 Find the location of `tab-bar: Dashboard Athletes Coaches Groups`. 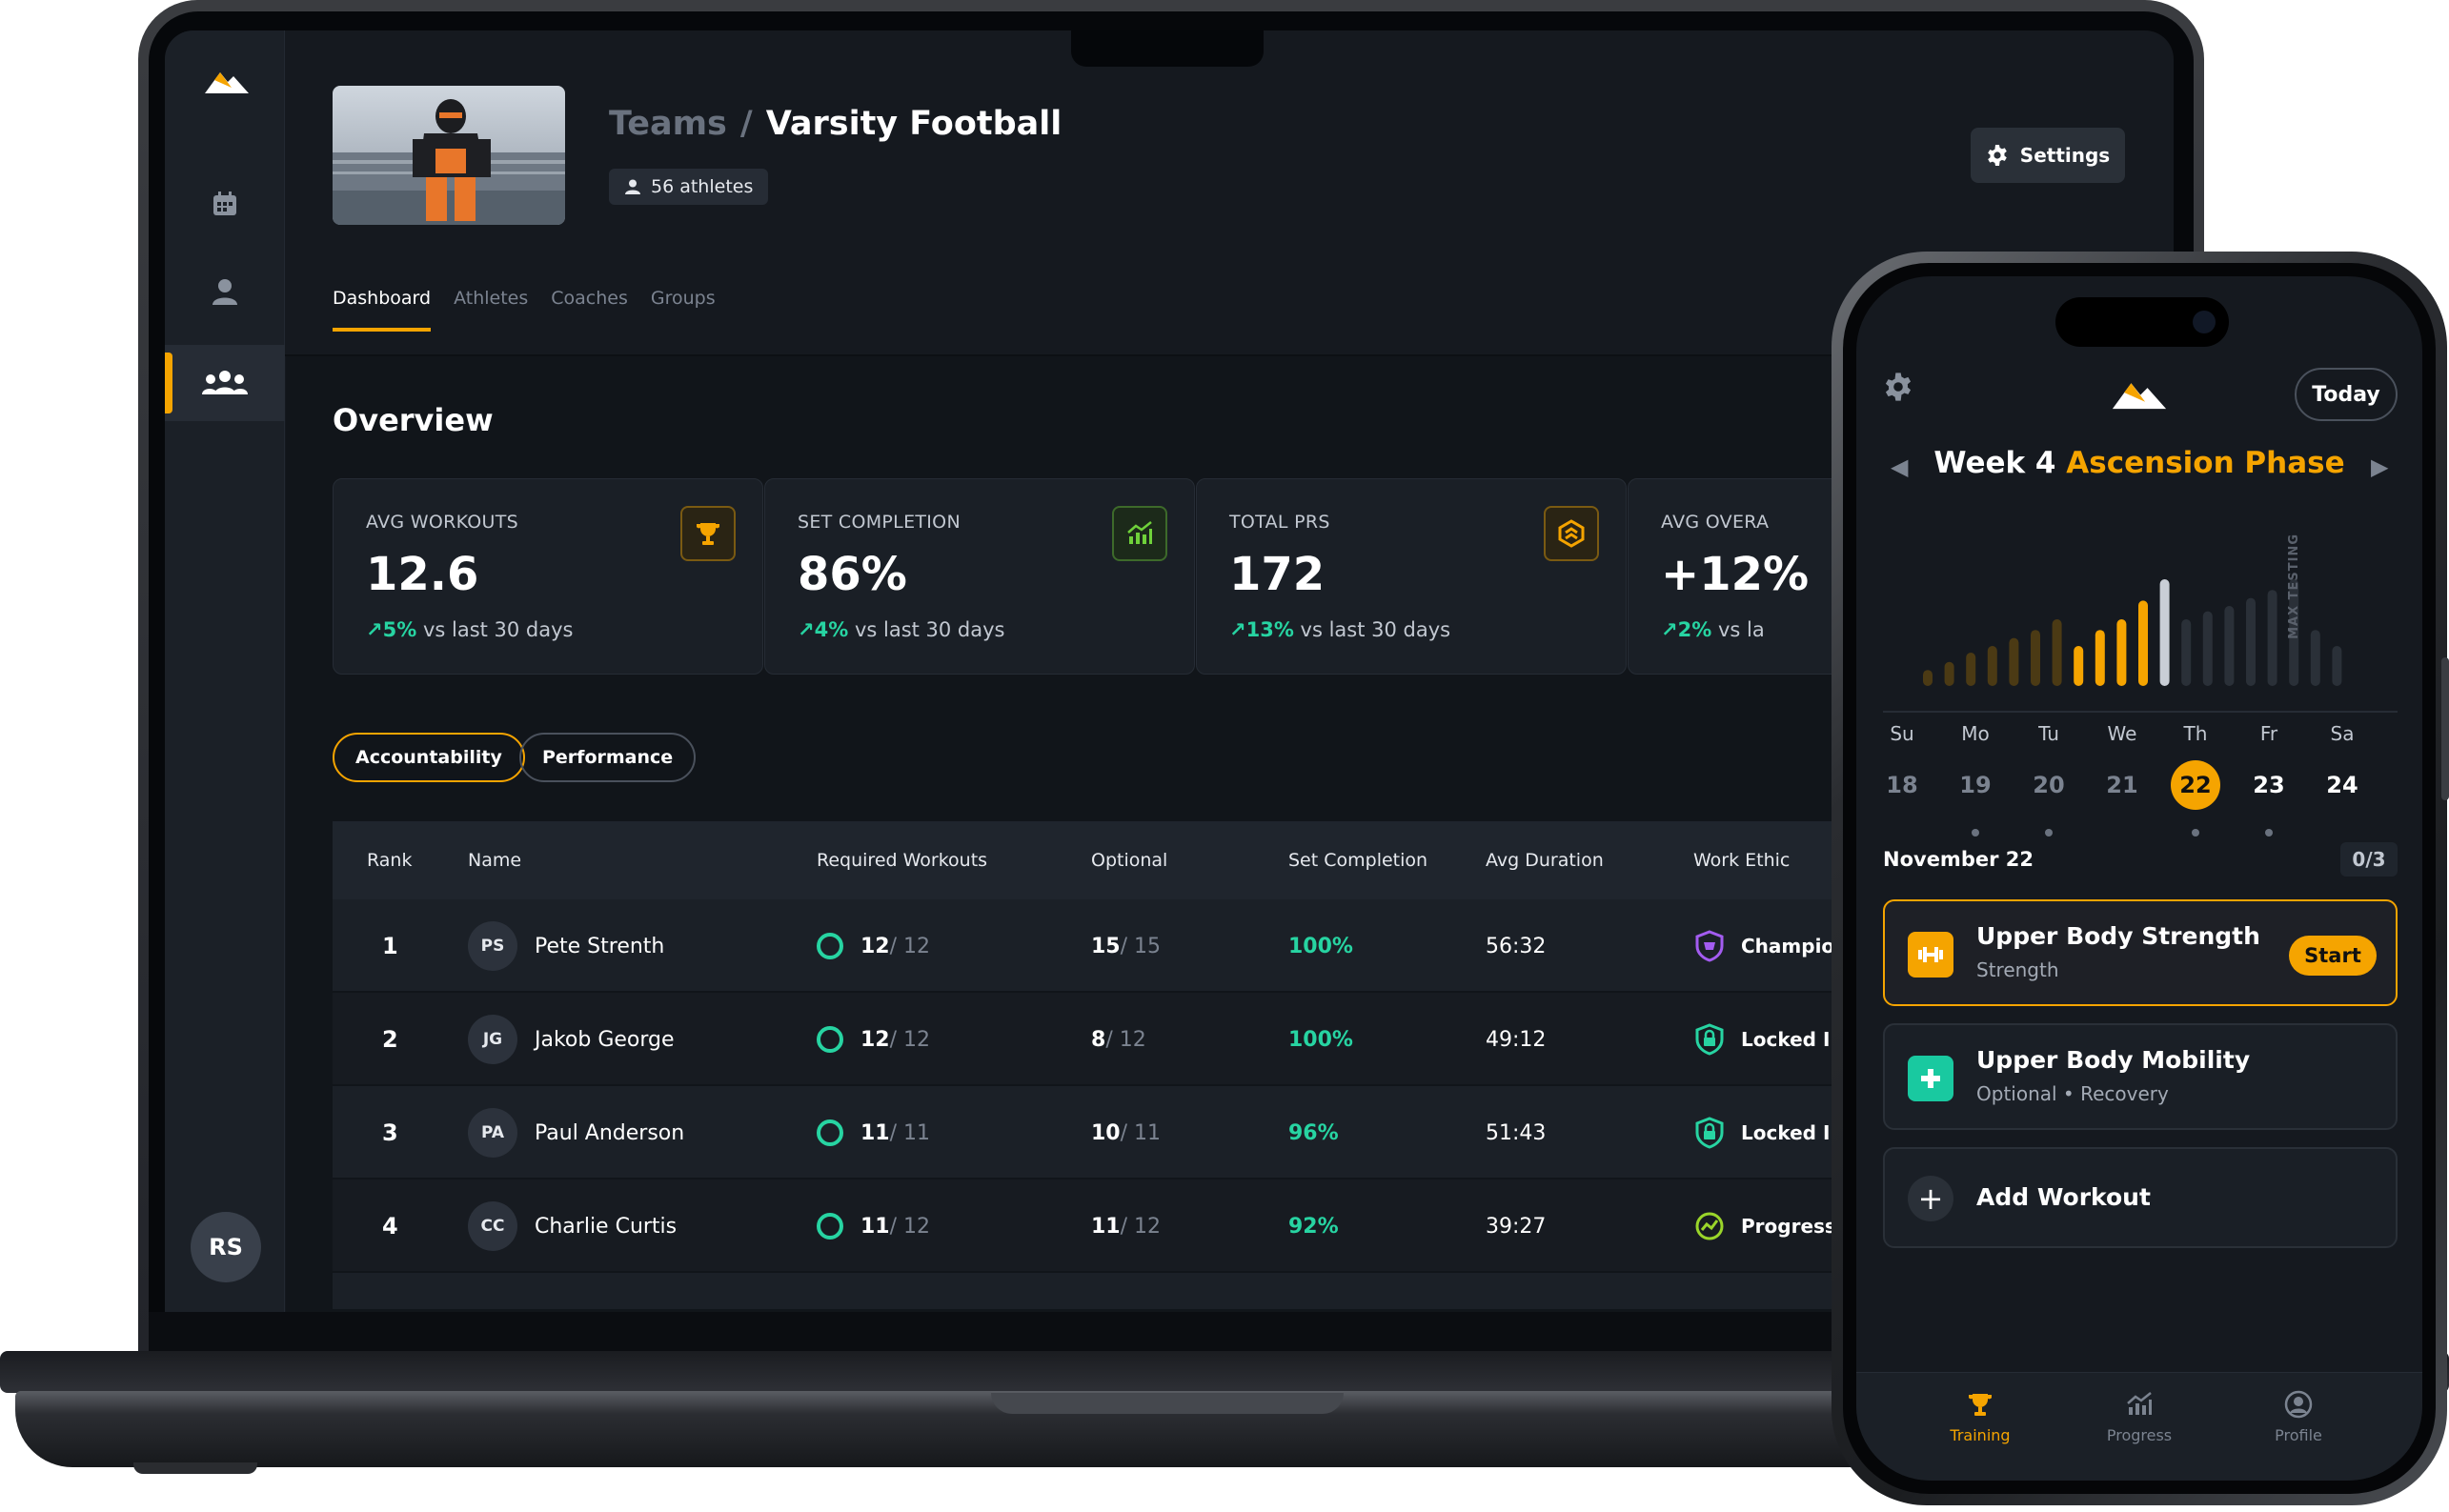

tab-bar: Dashboard Athletes Coaches Groups is located at coordinates (524, 310).